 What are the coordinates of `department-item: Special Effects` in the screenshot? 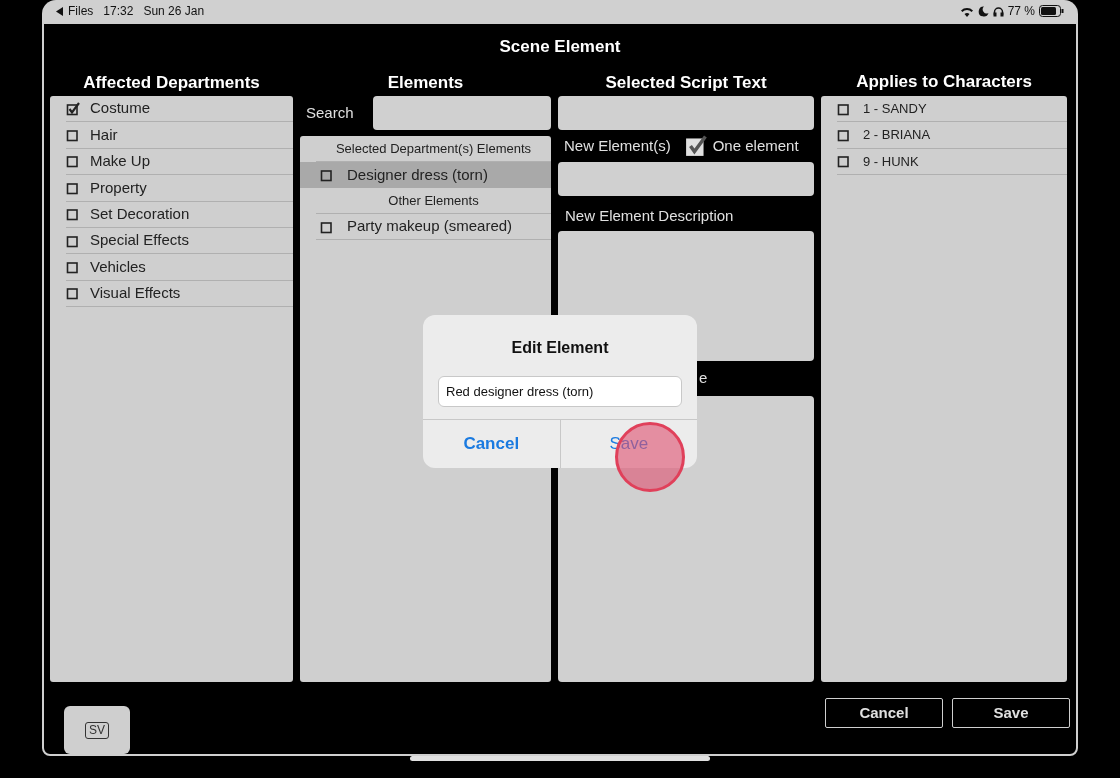 It's located at (179, 241).